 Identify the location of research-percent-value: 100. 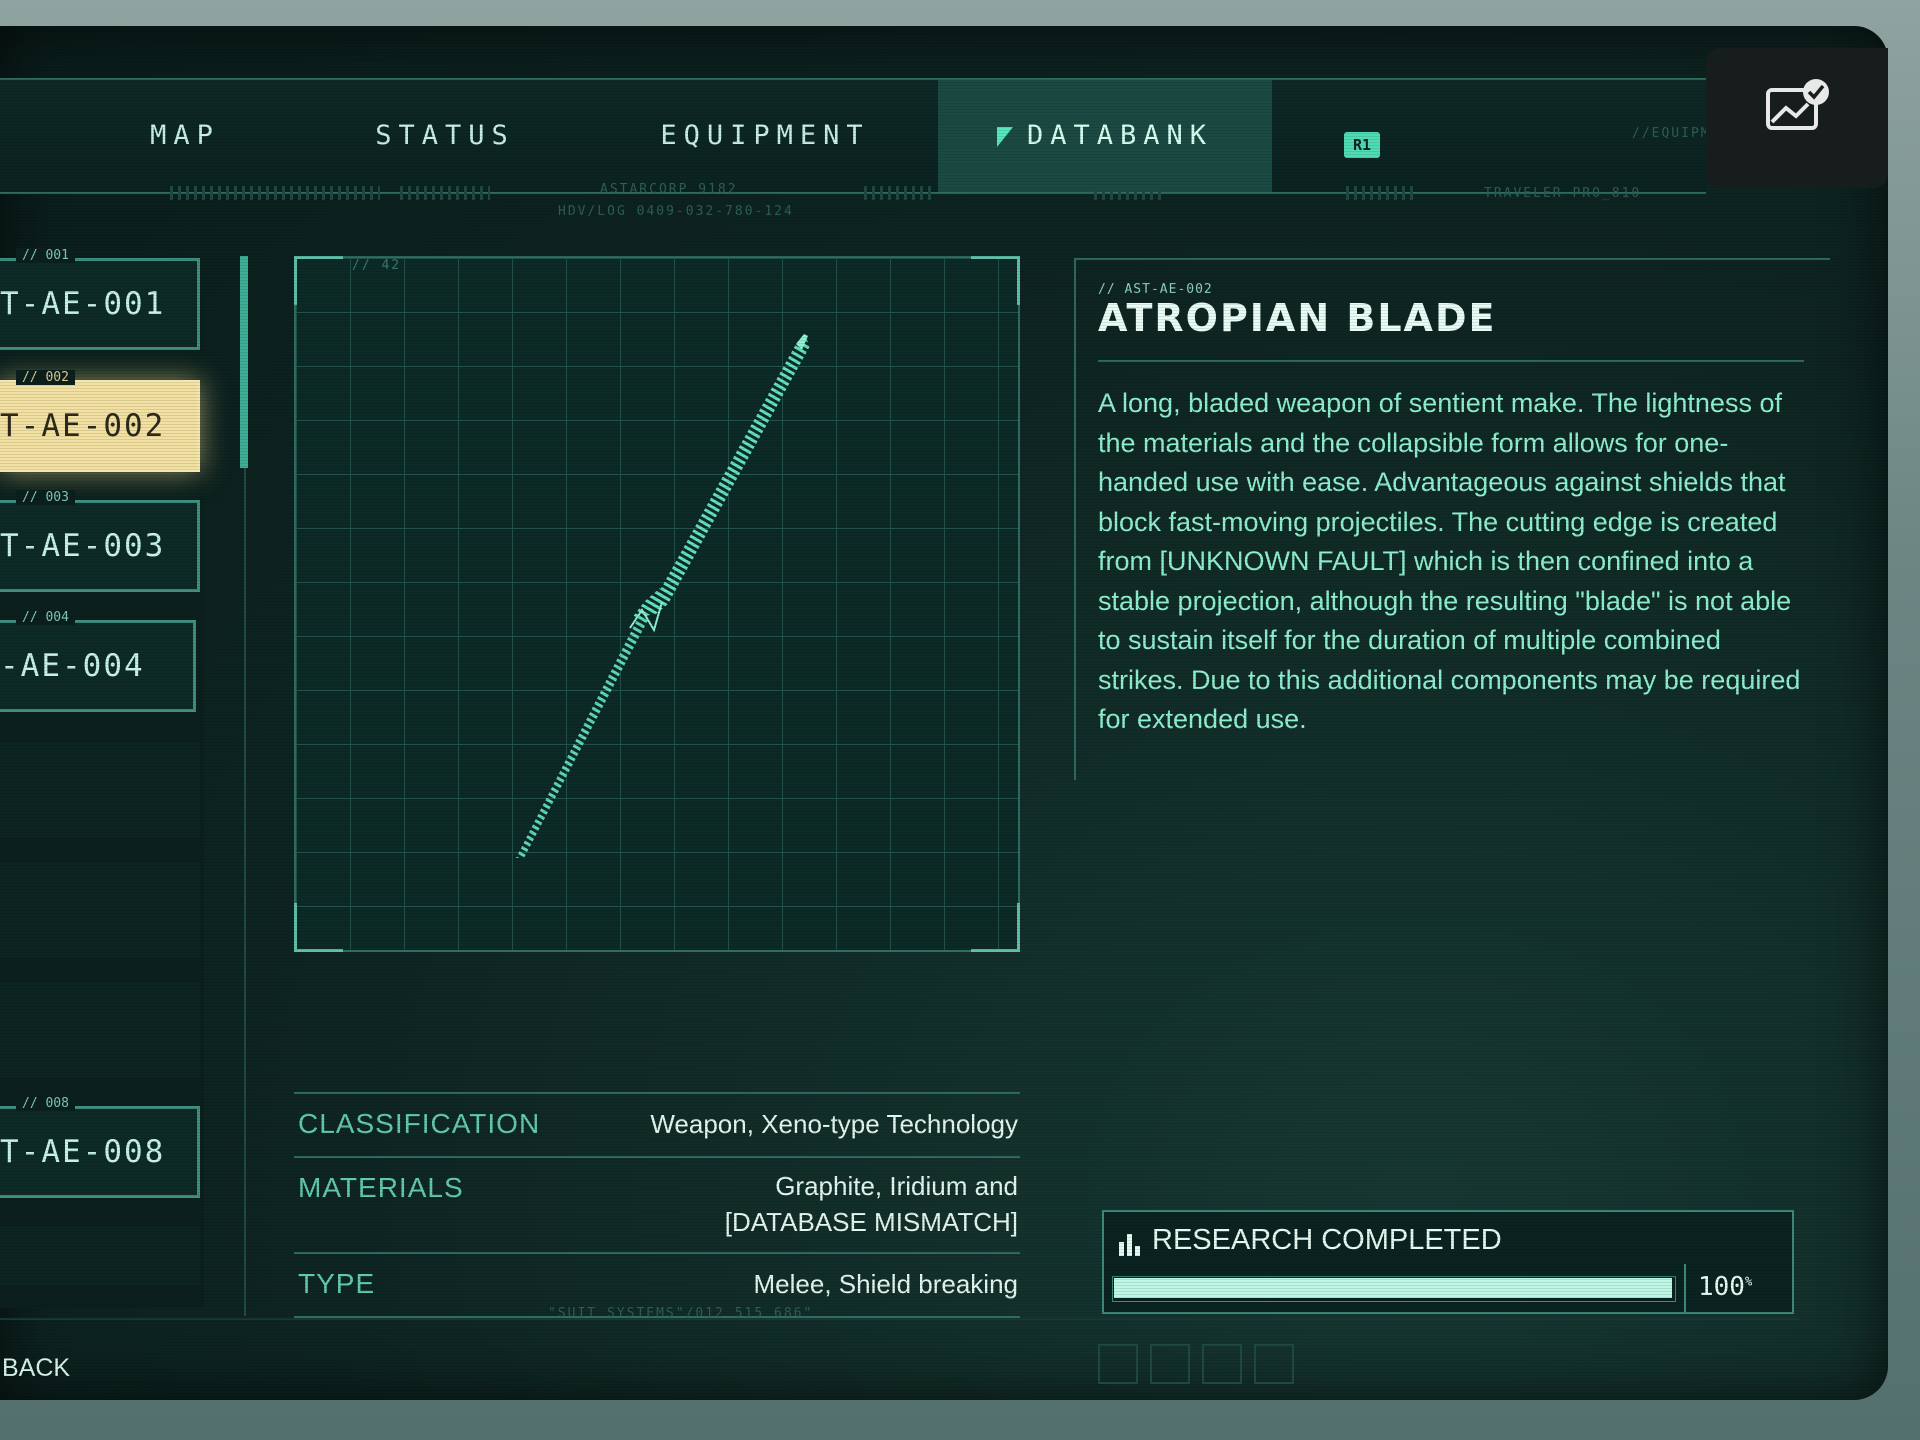
(1721, 1287).